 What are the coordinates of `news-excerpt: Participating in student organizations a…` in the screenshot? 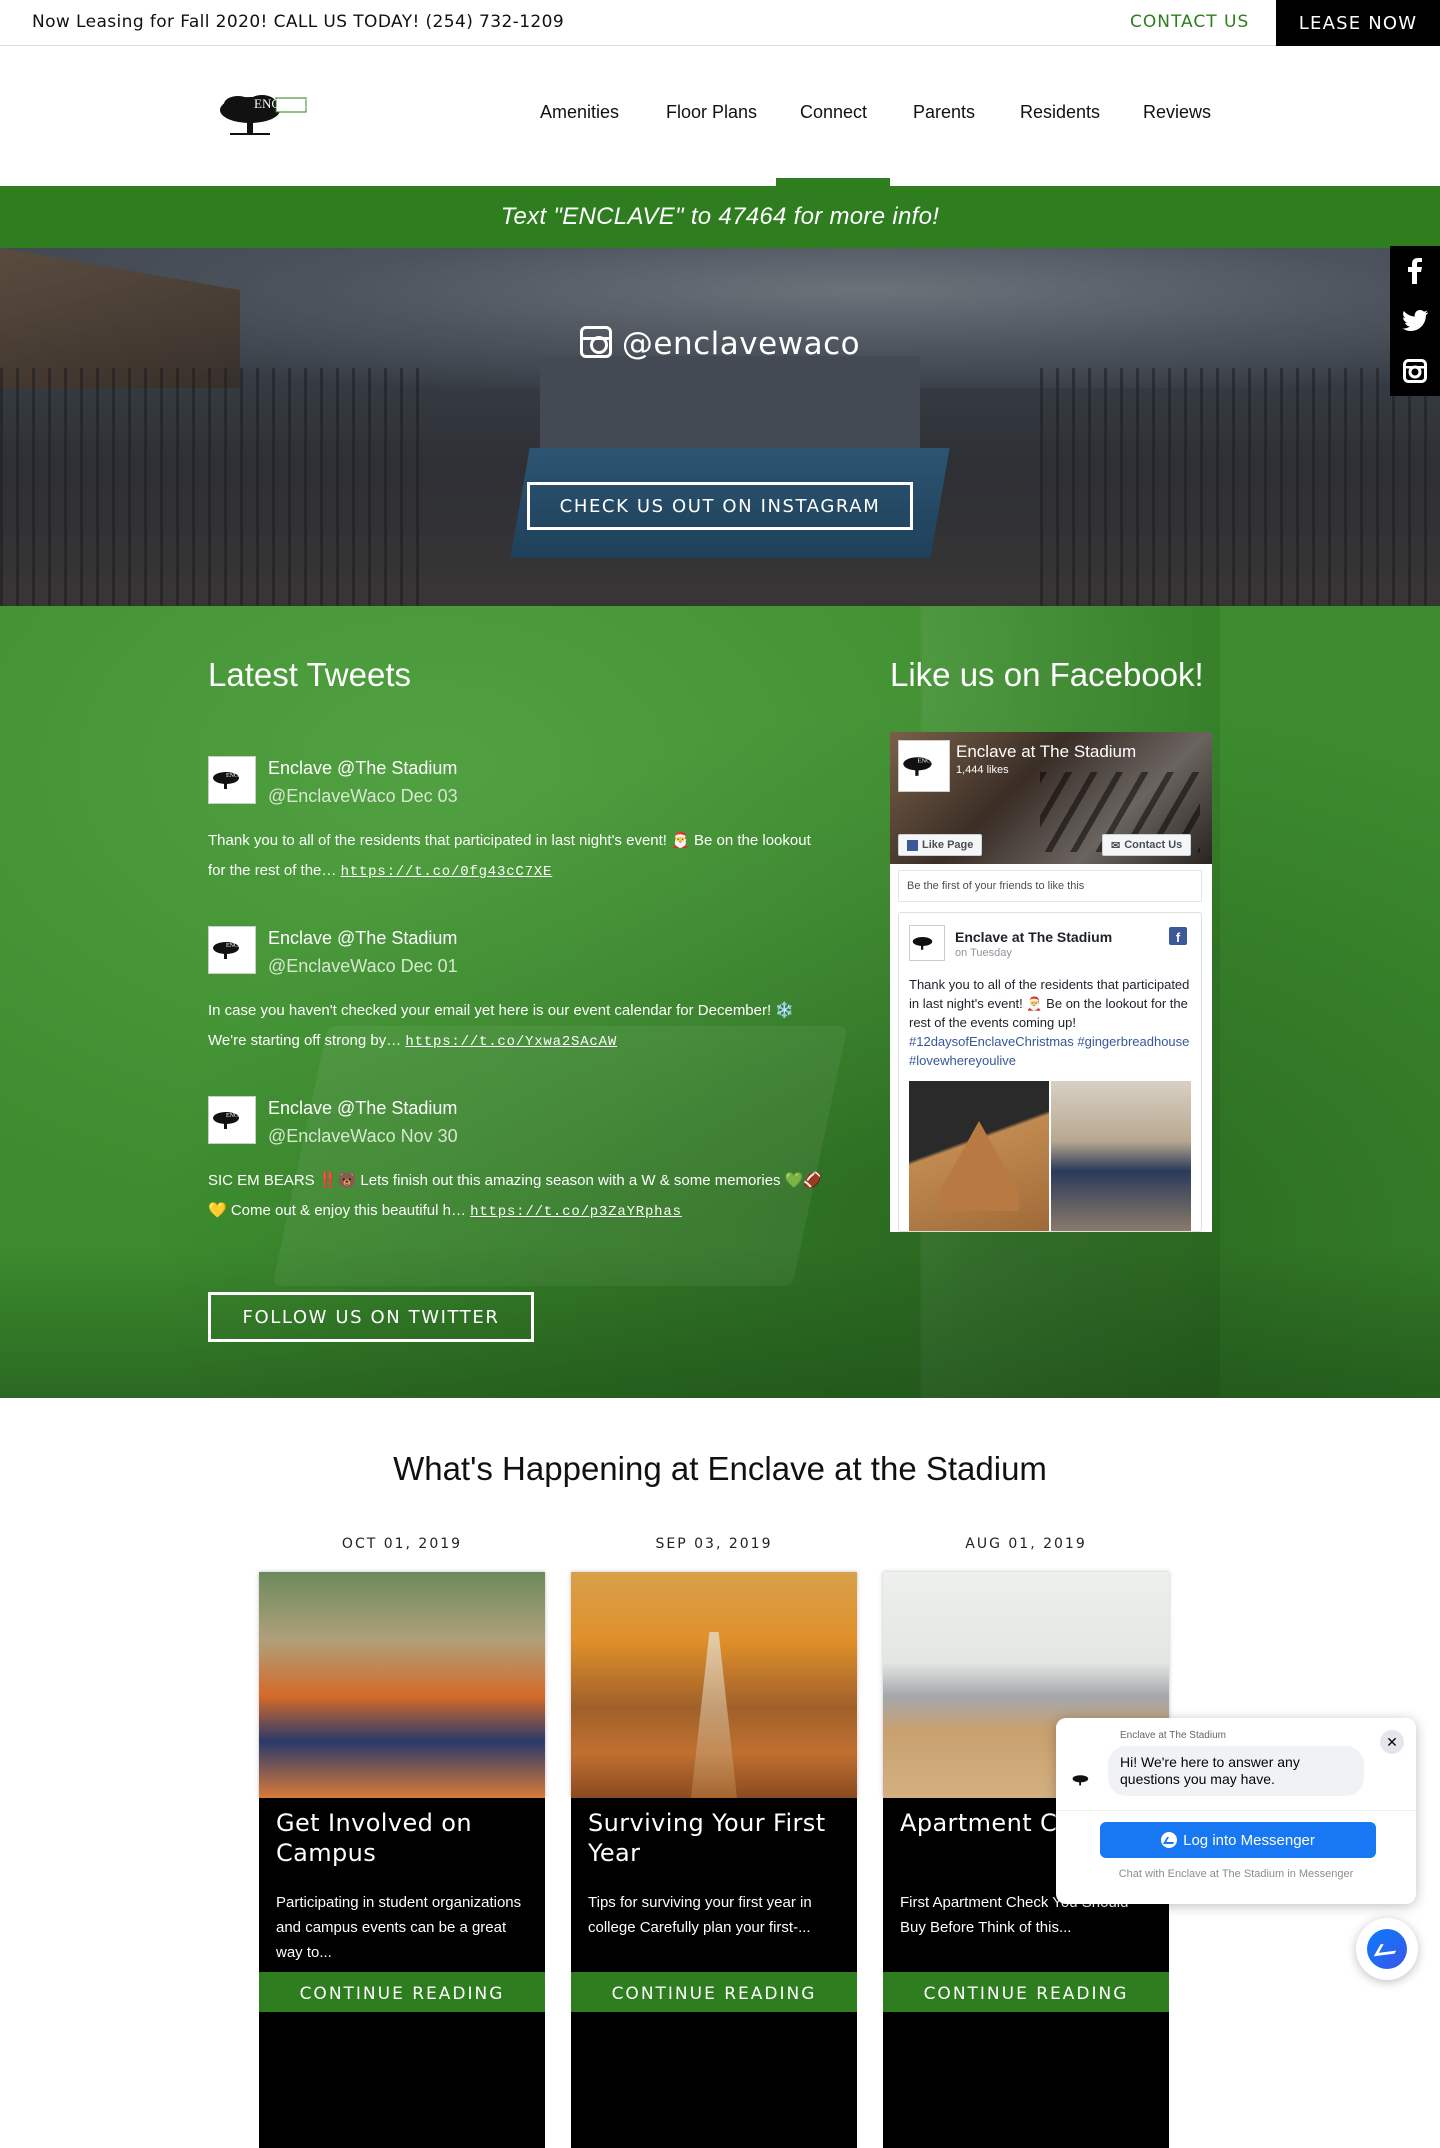 It's located at (399, 1927).